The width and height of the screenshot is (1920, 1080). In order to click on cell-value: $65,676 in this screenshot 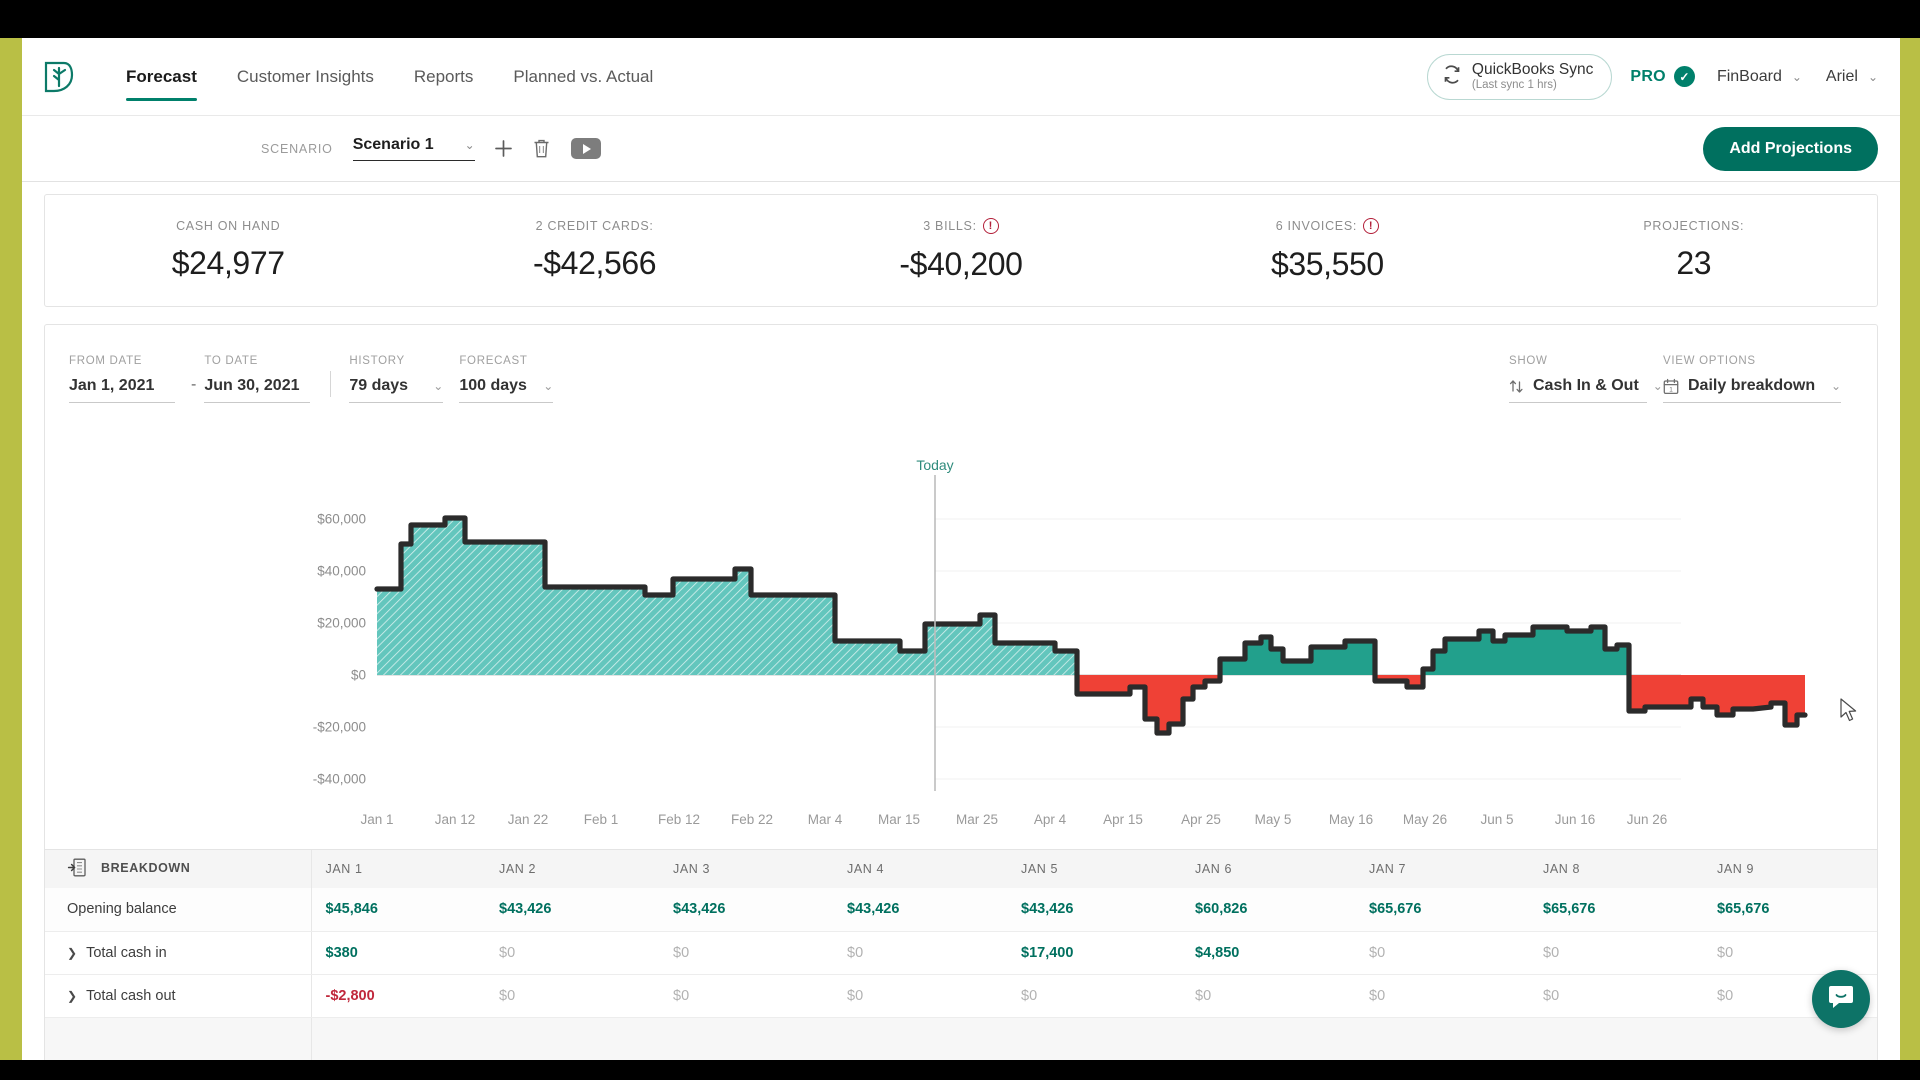, I will do `click(1743, 909)`.